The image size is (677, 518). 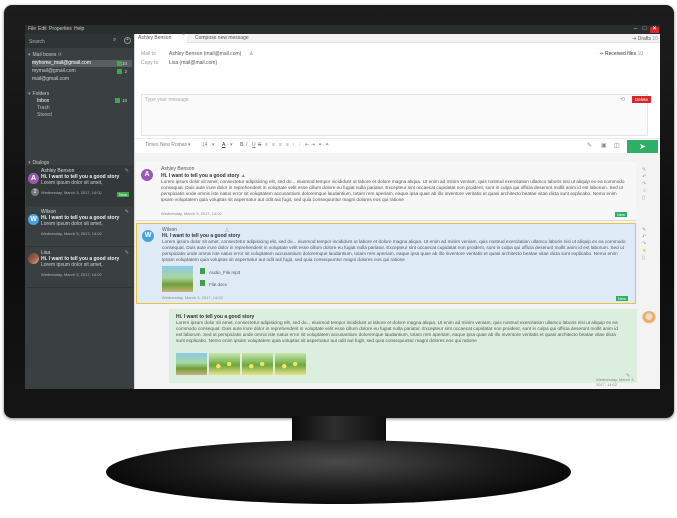 I want to click on message-textarea: Type your message ⟲ Delete, so click(x=396, y=115).